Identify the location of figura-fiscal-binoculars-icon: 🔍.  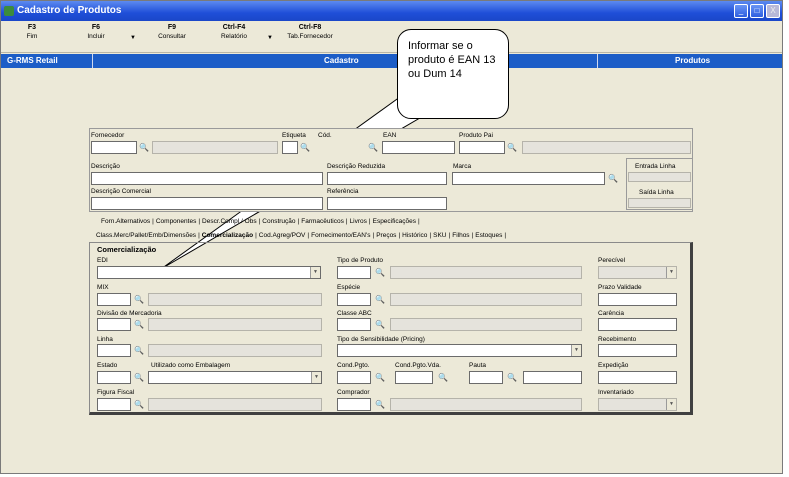
(139, 404).